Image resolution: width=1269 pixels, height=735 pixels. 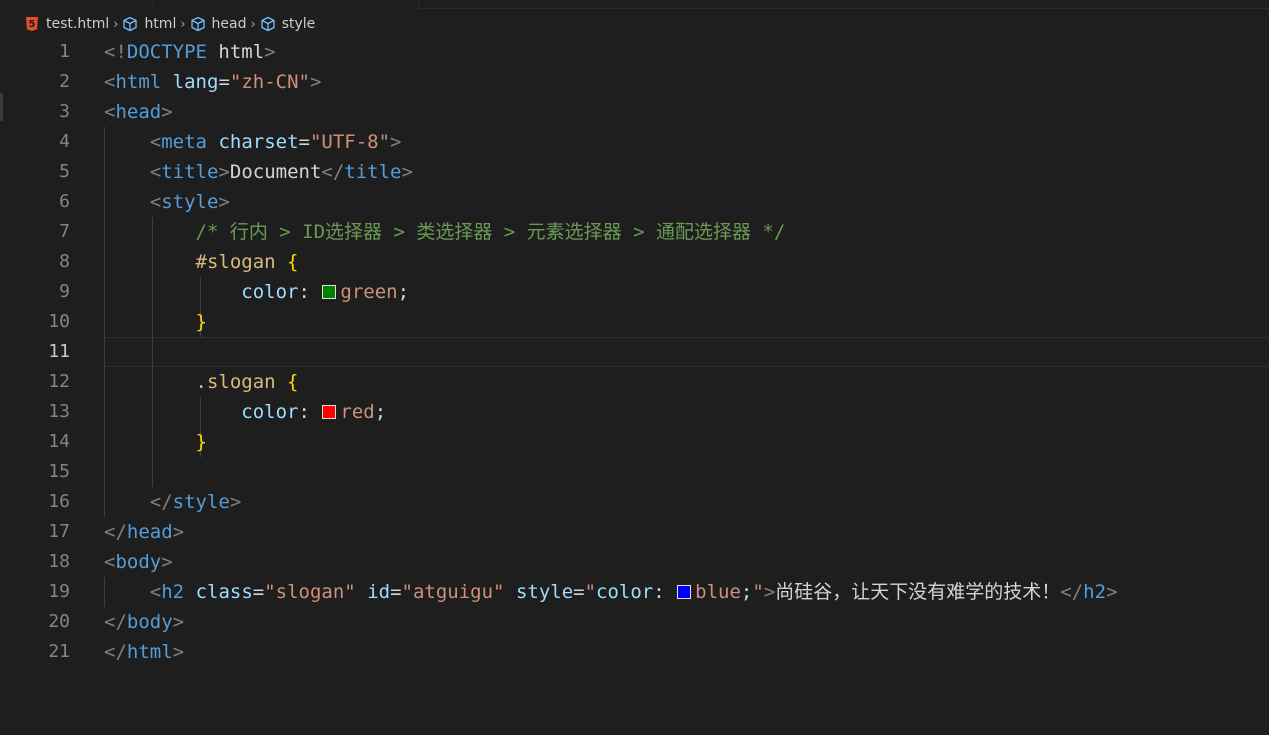 What do you see at coordinates (634, 382) in the screenshot?
I see `code-line: 12 .slogan {` at bounding box center [634, 382].